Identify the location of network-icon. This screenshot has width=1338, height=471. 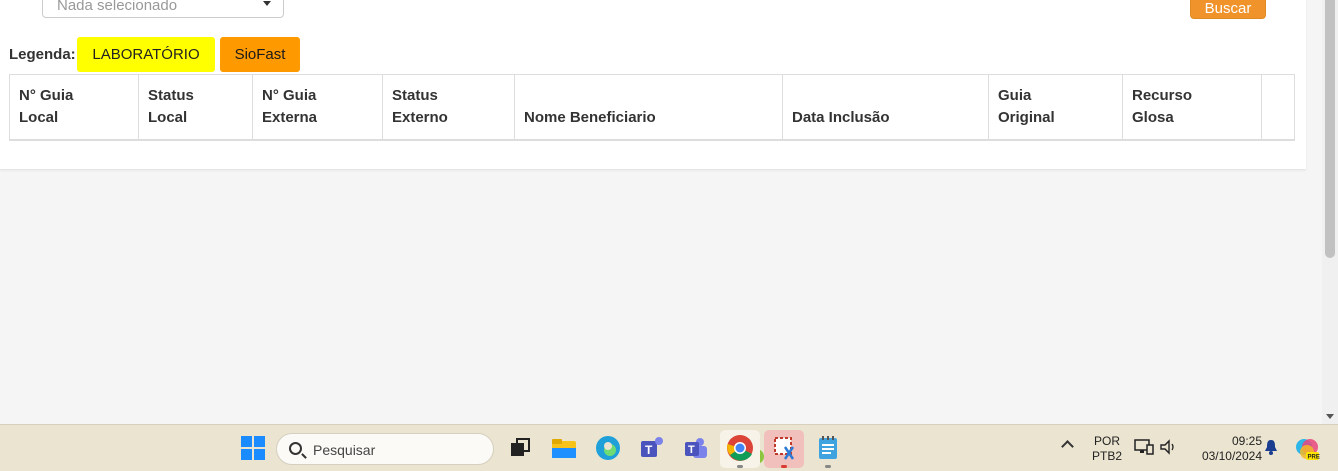
(1144, 447).